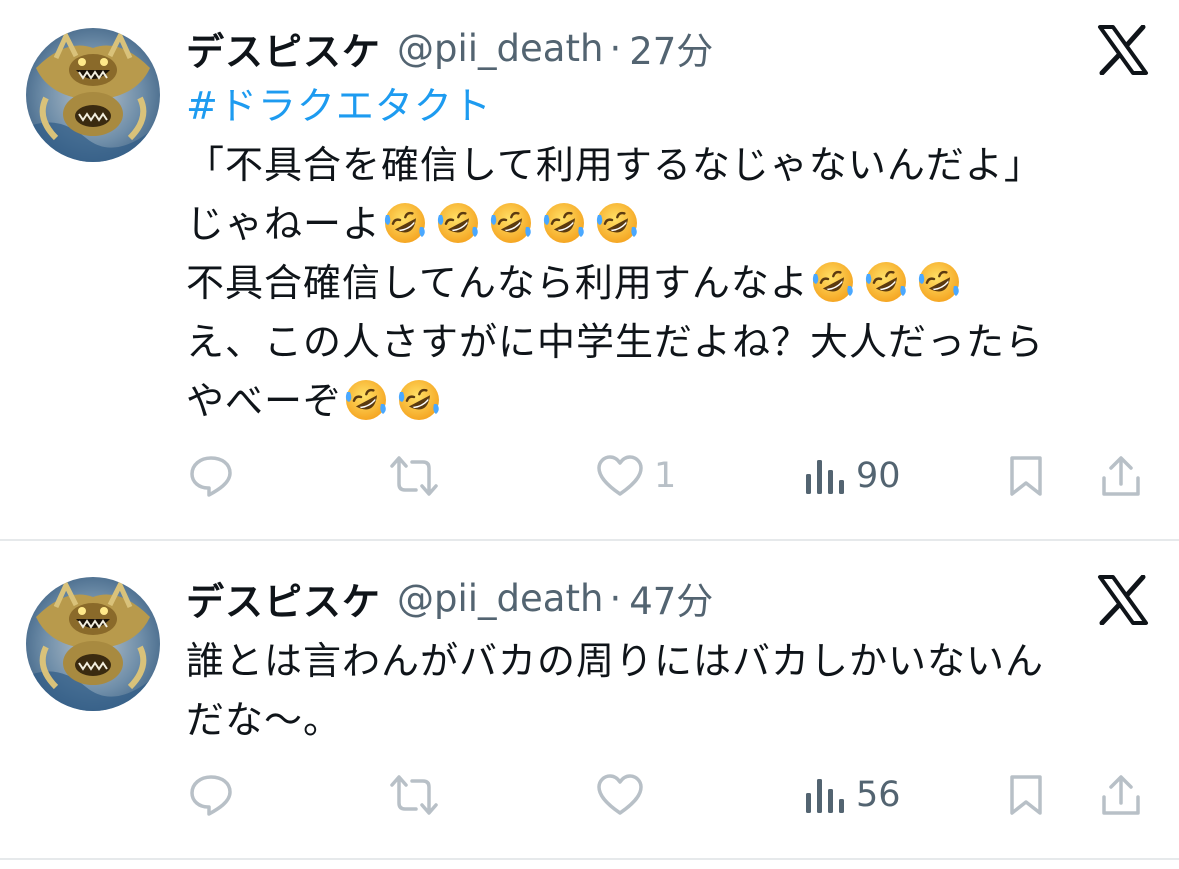  I want to click on hashtag-link: #ドラクエタクト, so click(339, 106).